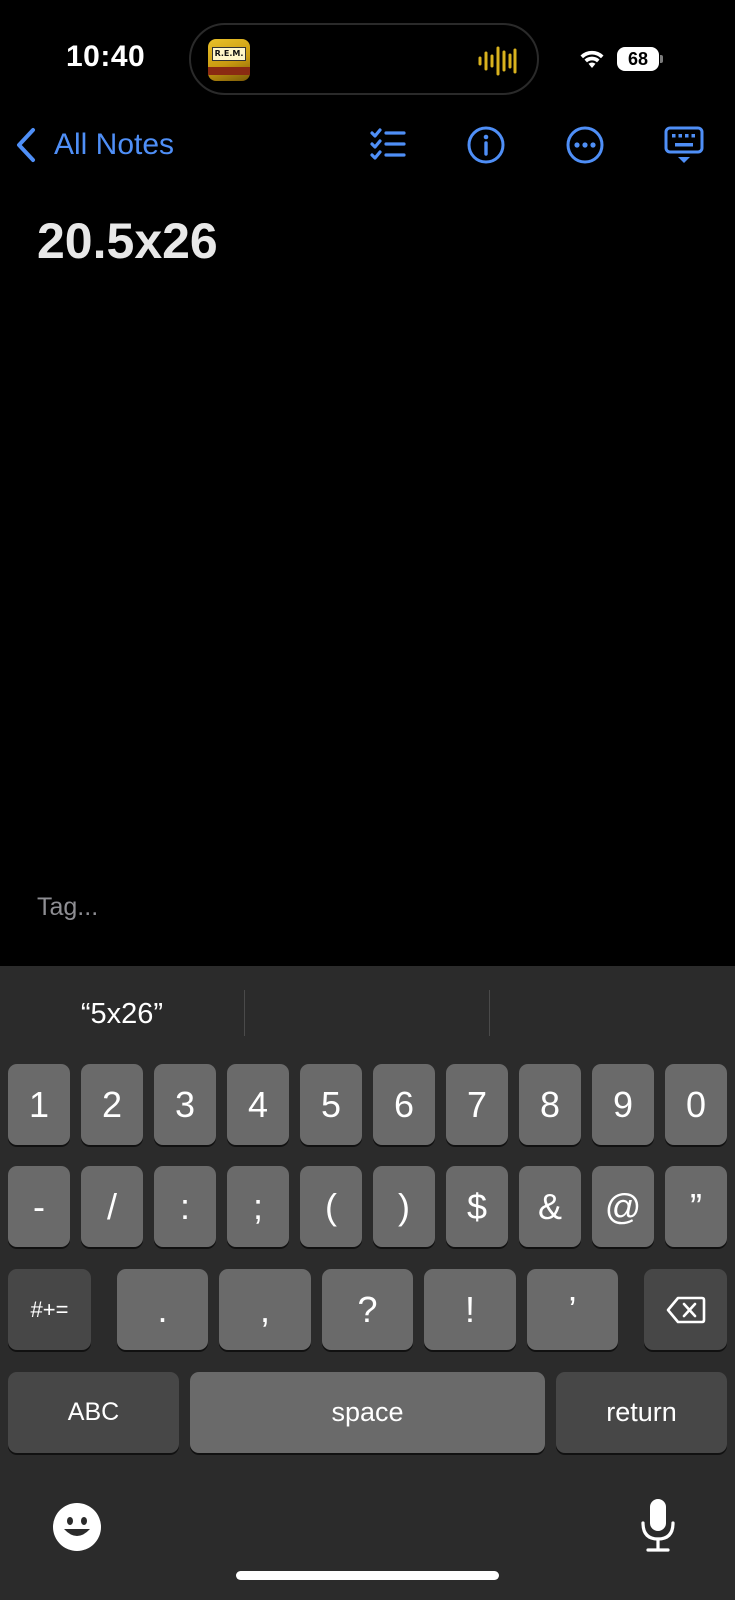 Image resolution: width=735 pixels, height=1600 pixels. Describe the element at coordinates (367, 1412) in the screenshot. I see `space-key: space` at that location.